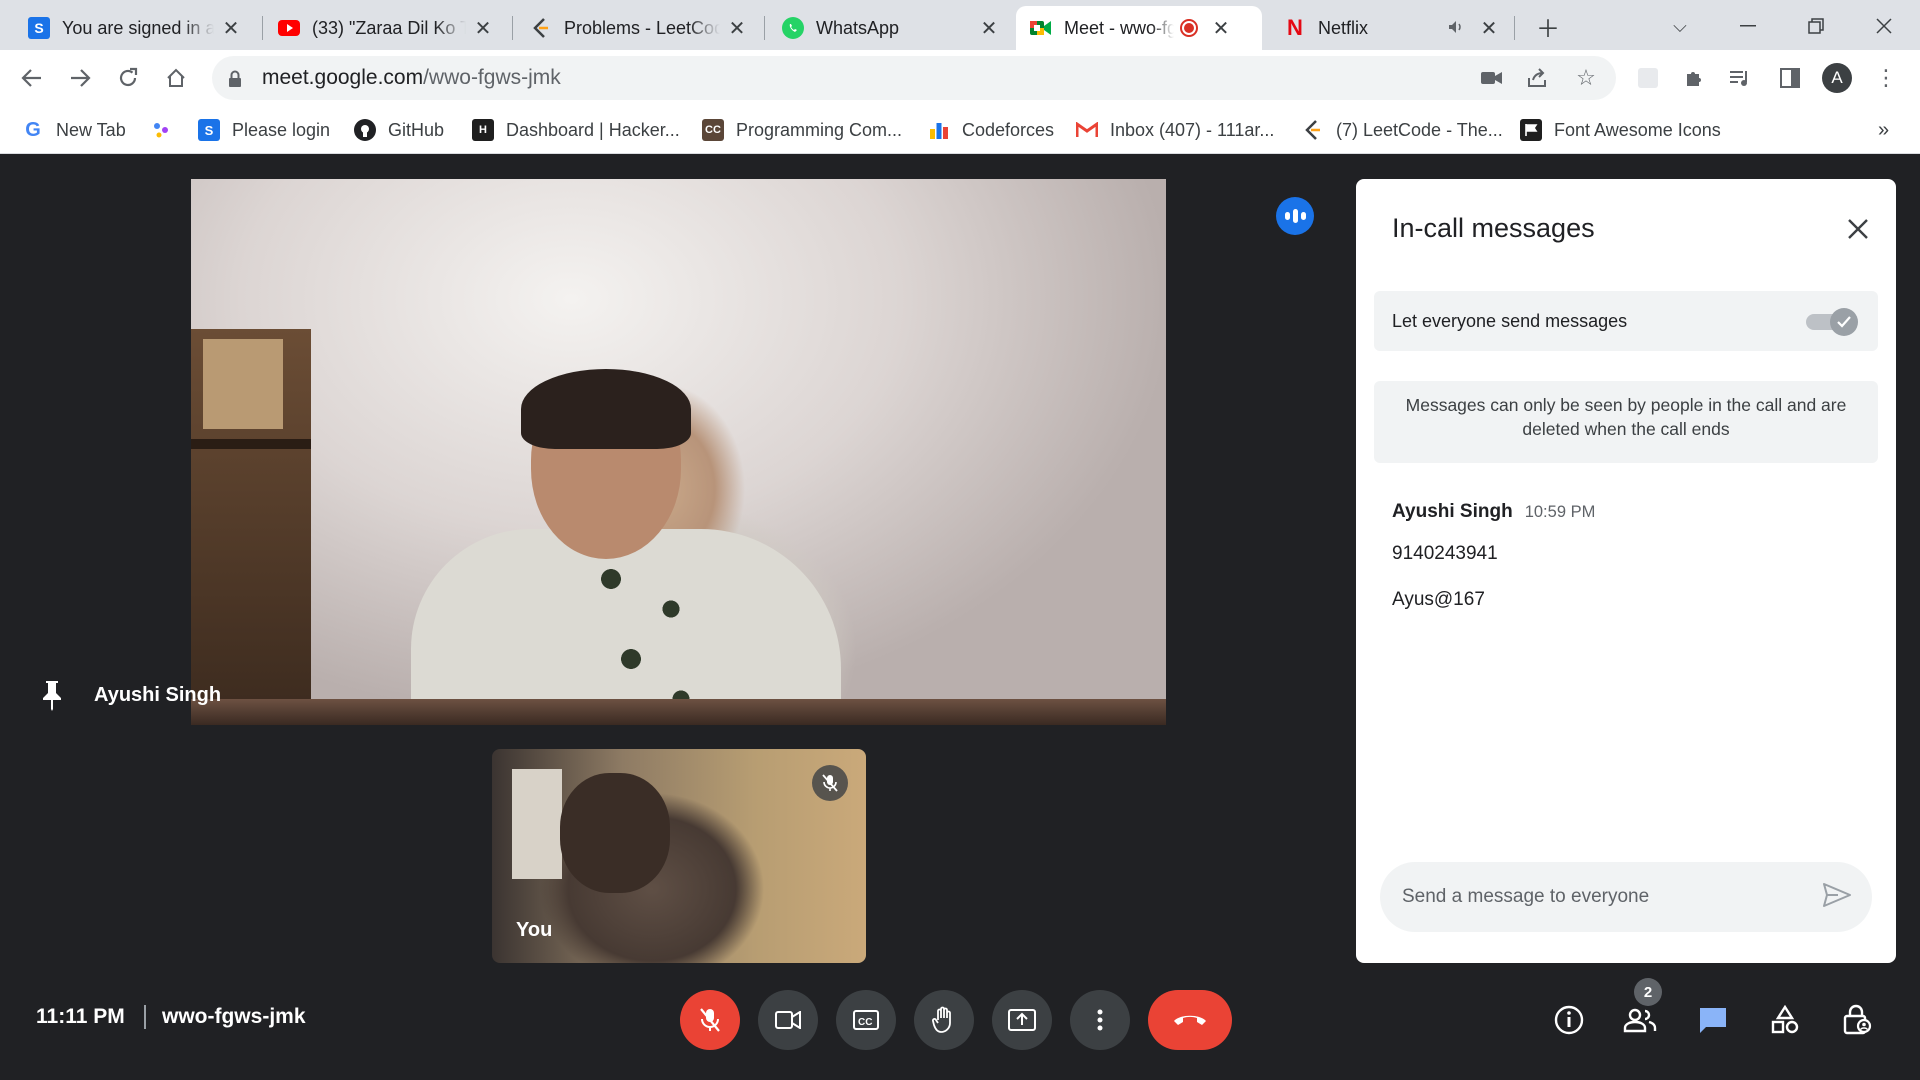 This screenshot has width=1920, height=1080. I want to click on bookmark-extension, so click(161, 130).